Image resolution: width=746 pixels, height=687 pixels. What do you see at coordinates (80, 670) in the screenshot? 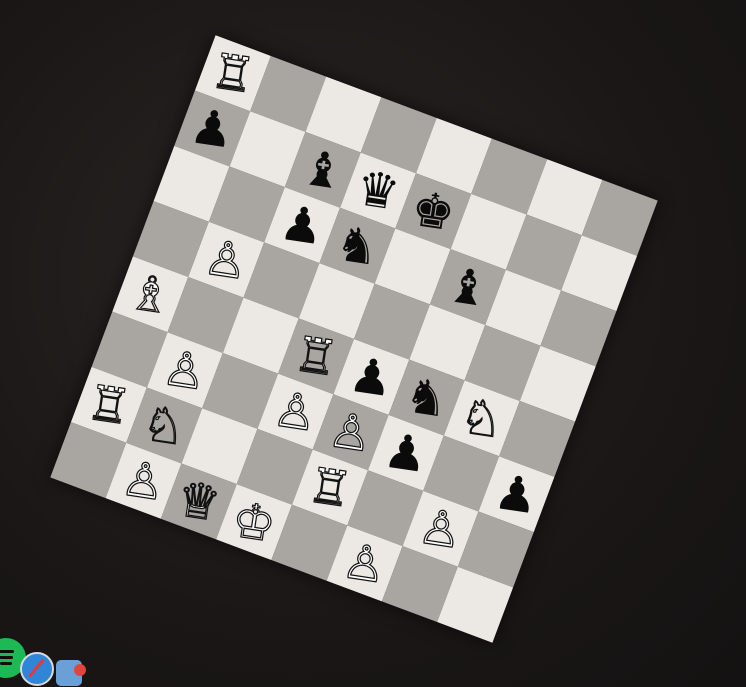
I see `app-badge-icon` at bounding box center [80, 670].